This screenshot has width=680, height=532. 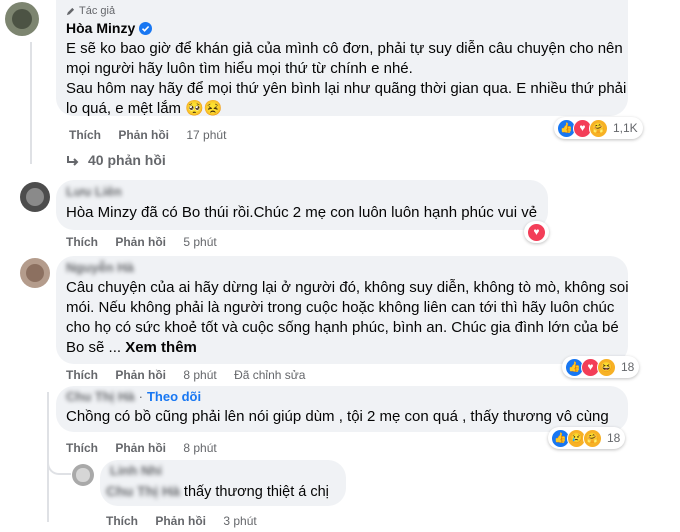 What do you see at coordinates (136, 470) in the screenshot?
I see `comment-author: Linh Nhi` at bounding box center [136, 470].